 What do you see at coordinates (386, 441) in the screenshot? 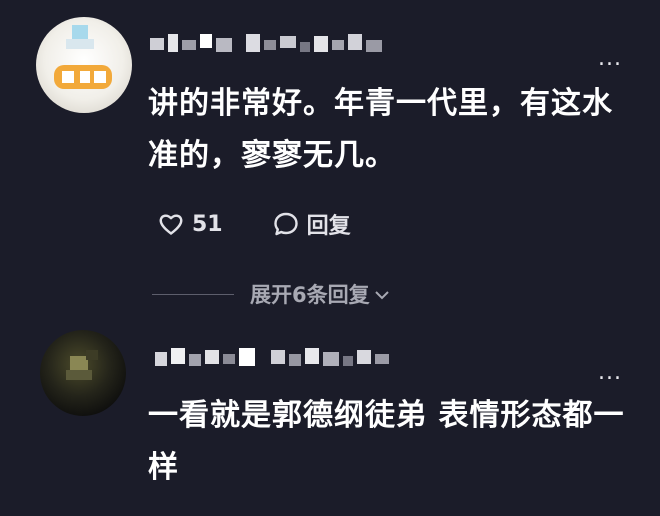
I see `comment-text: 一看就是郭德纲徒弟 表情形态都一样` at bounding box center [386, 441].